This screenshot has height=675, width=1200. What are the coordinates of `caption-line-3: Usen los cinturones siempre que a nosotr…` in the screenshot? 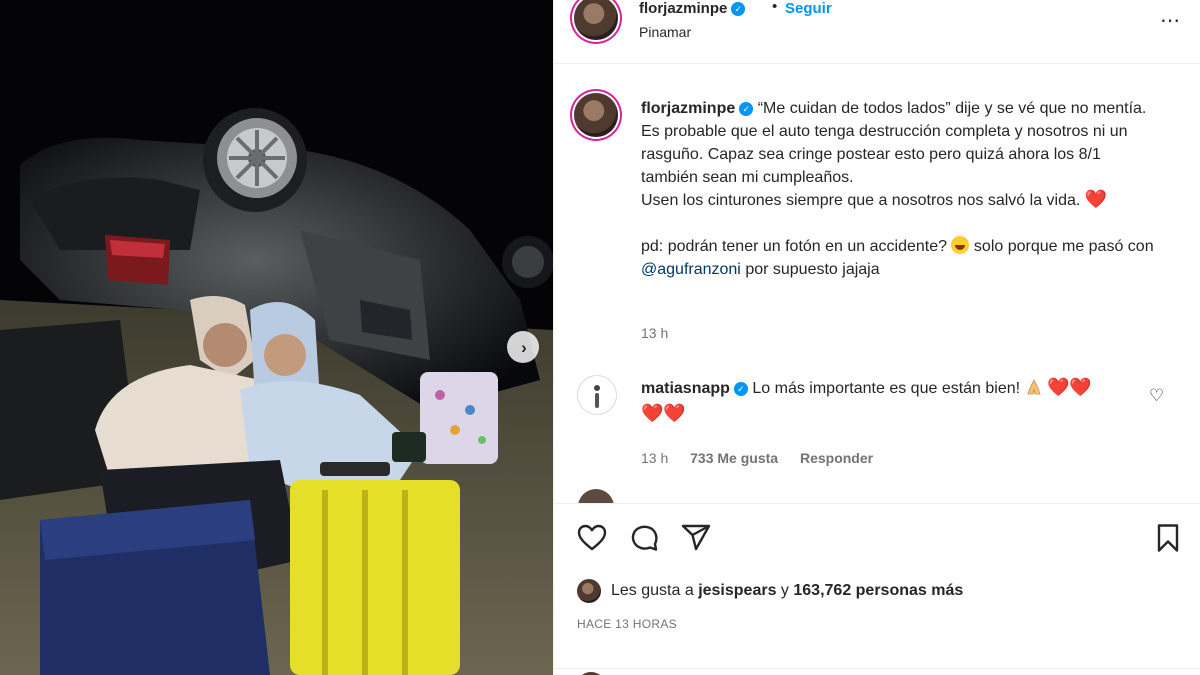 It's located at (861, 200).